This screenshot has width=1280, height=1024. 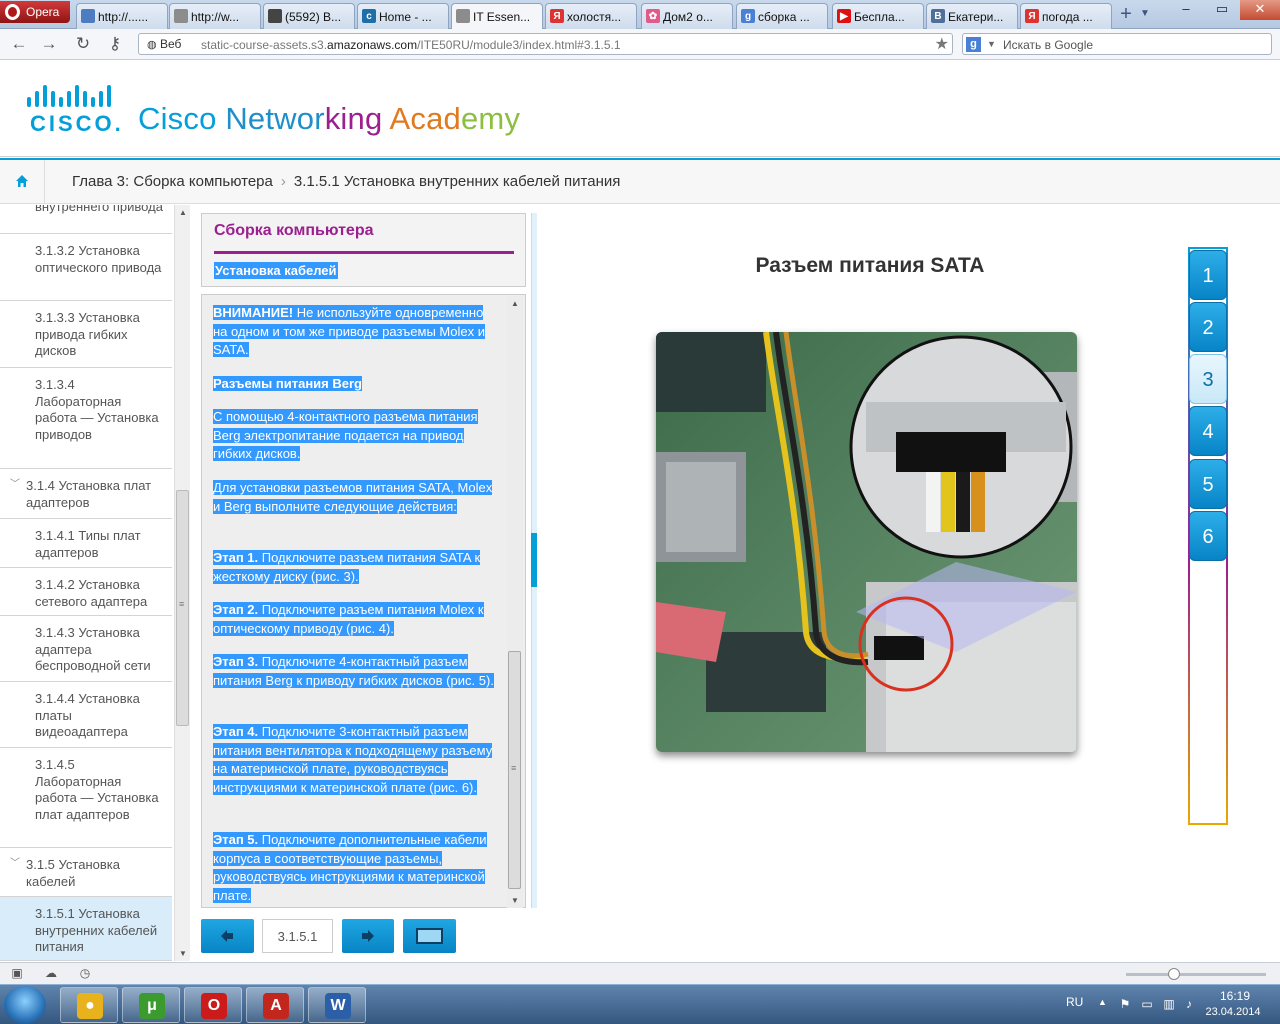 What do you see at coordinates (1208, 484) in the screenshot?
I see `figure-tab-5: 5` at bounding box center [1208, 484].